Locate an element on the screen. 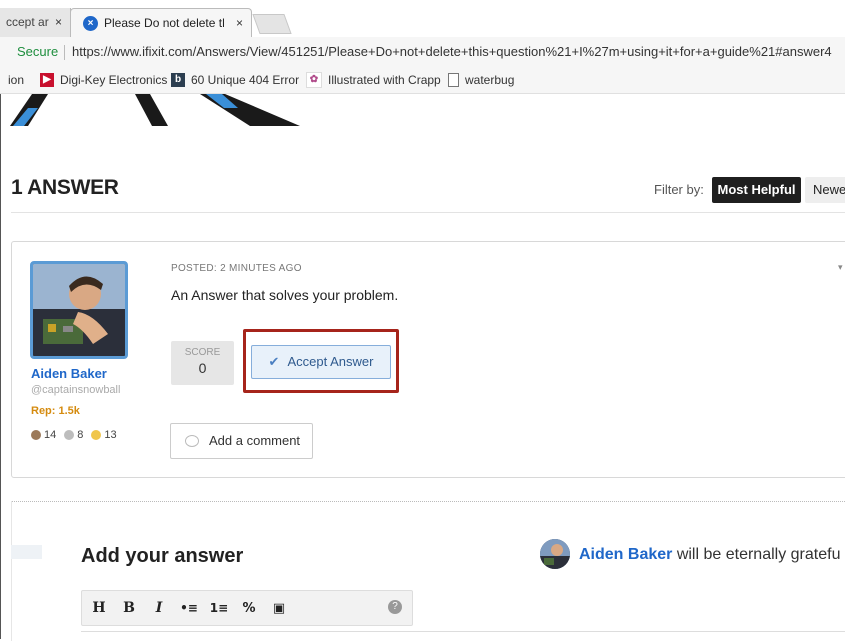 The width and height of the screenshot is (845, 642). grateful-message: Aiden Baker will be eternally gratefu is located at coordinates (709, 555).